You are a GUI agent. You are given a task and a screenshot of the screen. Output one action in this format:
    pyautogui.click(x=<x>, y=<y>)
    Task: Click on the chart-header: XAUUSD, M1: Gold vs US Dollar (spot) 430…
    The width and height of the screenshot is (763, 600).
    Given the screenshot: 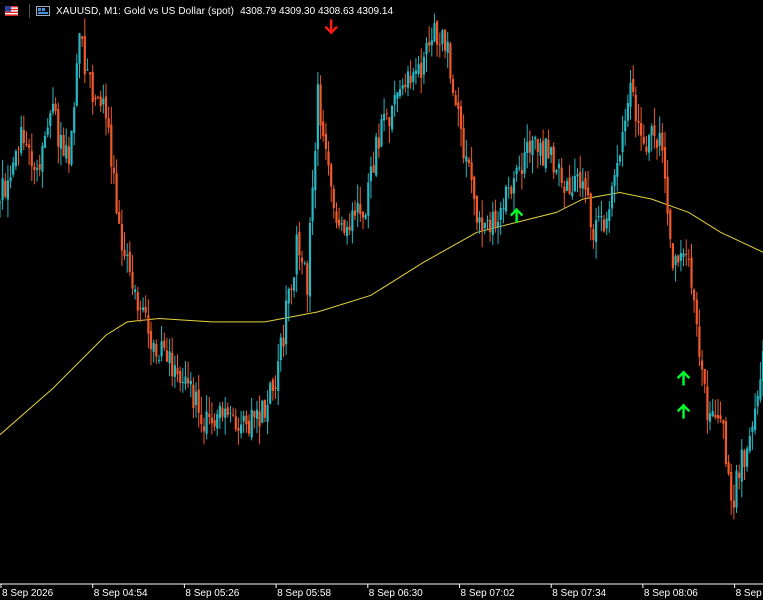 What is the action you would take?
    pyautogui.click(x=381, y=11)
    